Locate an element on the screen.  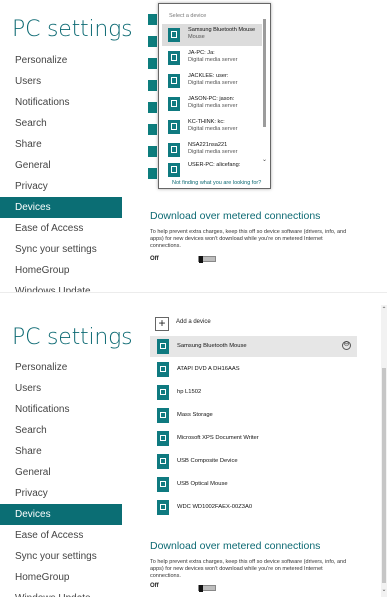
device-name: USB Composite Device is located at coordinates (207, 461).